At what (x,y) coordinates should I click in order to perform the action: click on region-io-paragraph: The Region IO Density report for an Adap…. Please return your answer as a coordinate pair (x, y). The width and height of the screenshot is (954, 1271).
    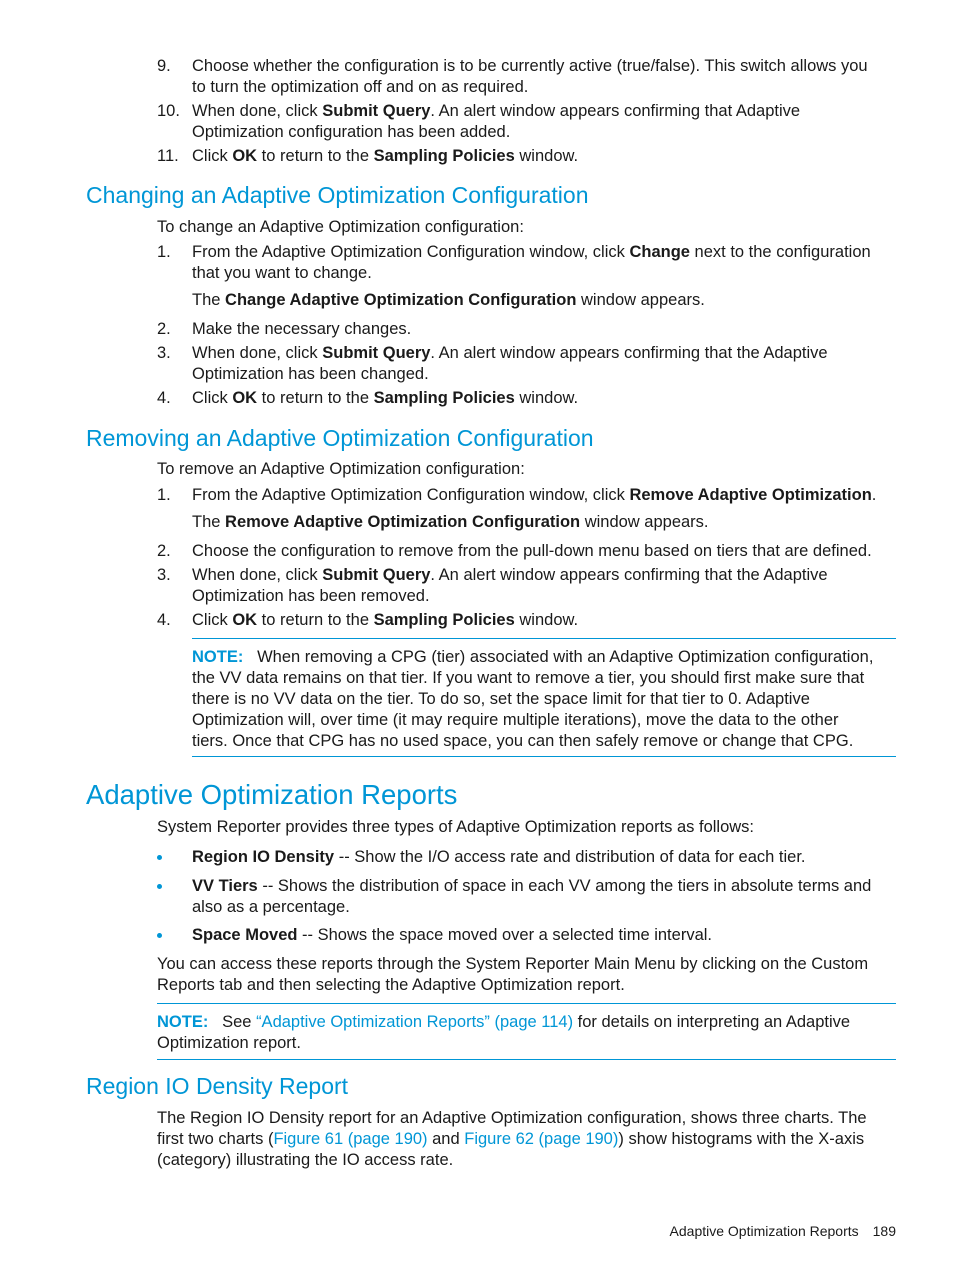
    Looking at the image, I should click on (512, 1139).